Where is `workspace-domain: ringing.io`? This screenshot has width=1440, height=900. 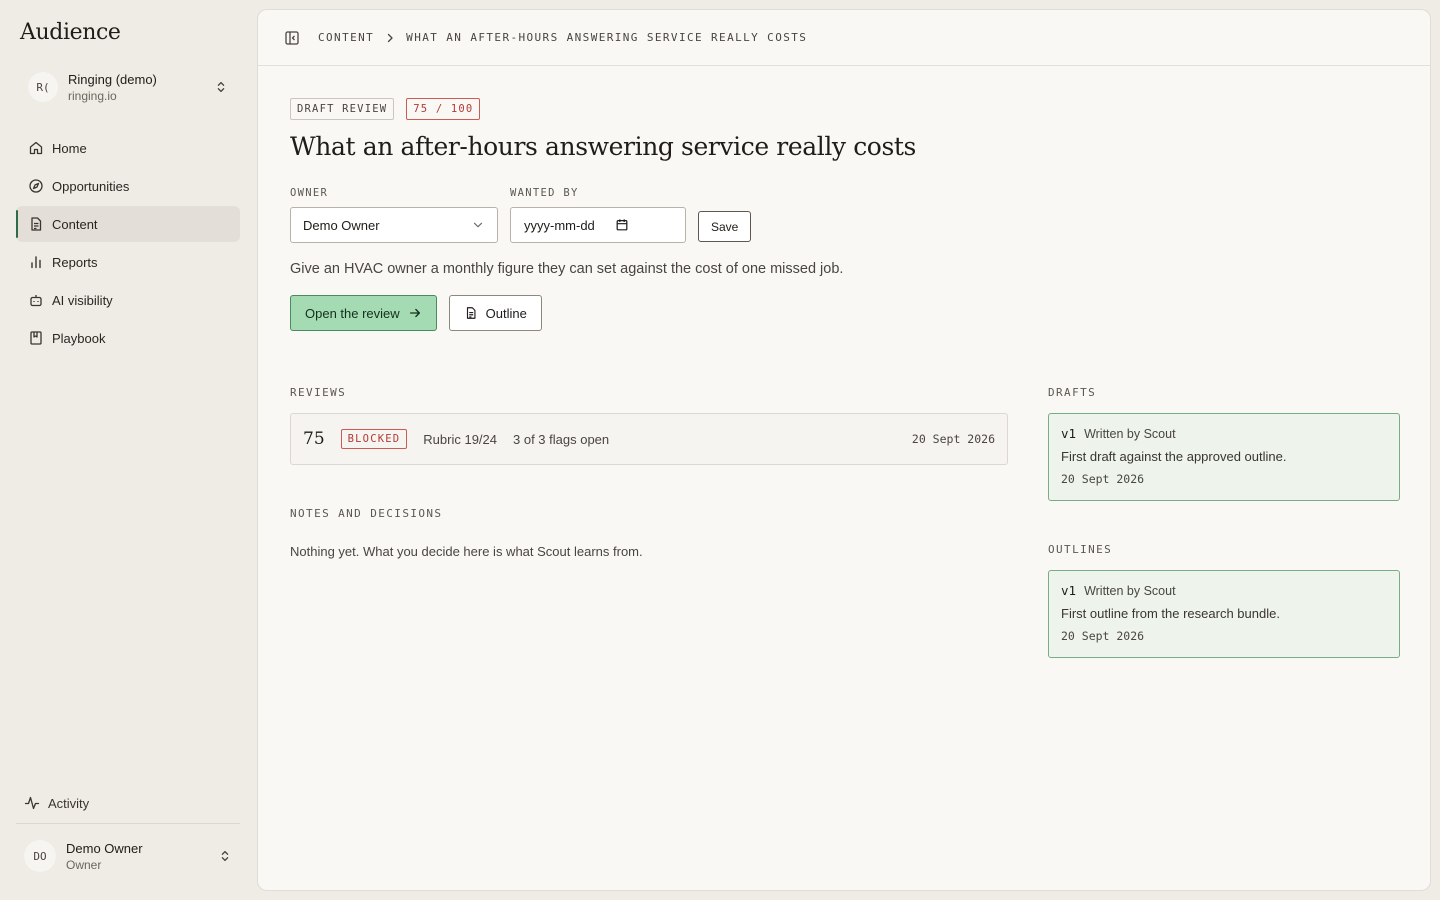
workspace-domain: ringing.io is located at coordinates (92, 95).